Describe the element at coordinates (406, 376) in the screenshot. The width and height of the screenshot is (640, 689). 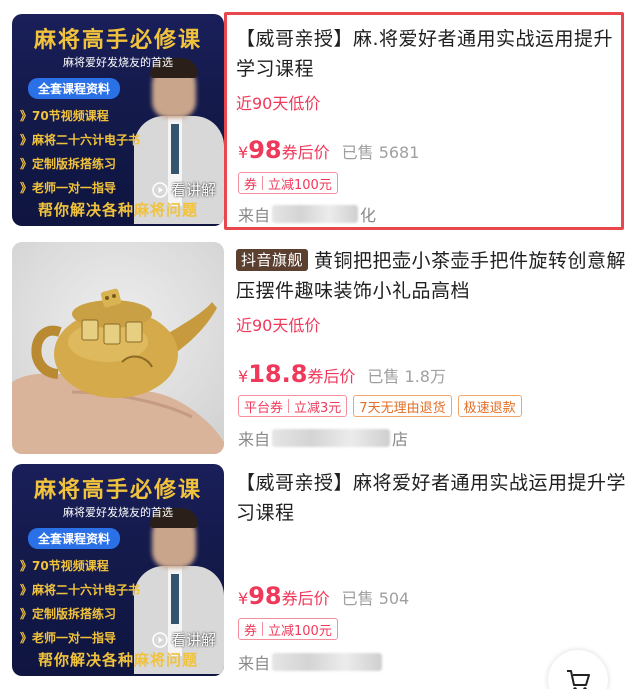
I see `sold-count: 已售 1.8万` at that location.